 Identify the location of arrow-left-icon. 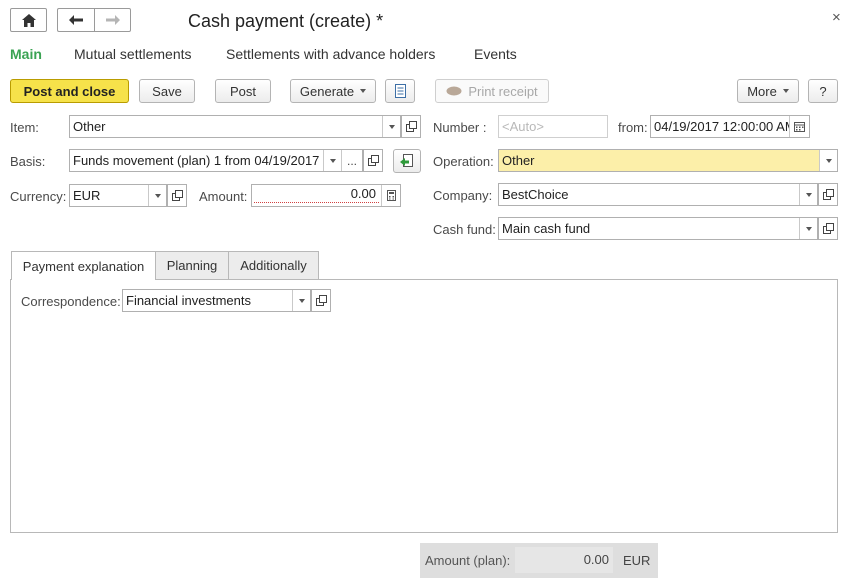
(76, 20).